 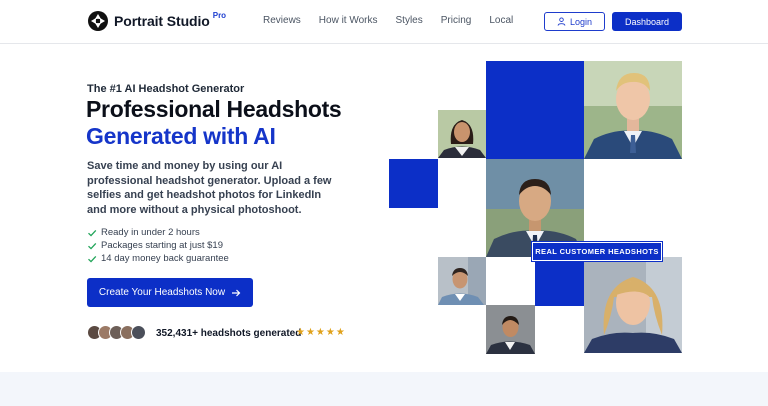 I want to click on feature-item: 14 day money back guarantee, so click(x=158, y=258).